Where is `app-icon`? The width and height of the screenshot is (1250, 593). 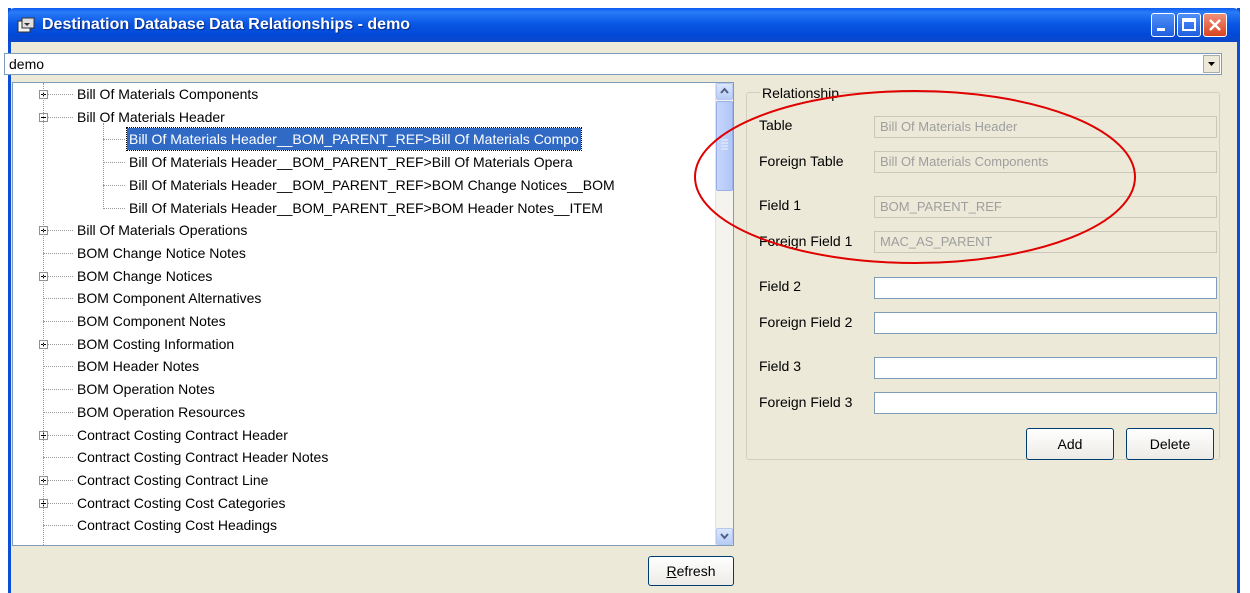
app-icon is located at coordinates (26, 25).